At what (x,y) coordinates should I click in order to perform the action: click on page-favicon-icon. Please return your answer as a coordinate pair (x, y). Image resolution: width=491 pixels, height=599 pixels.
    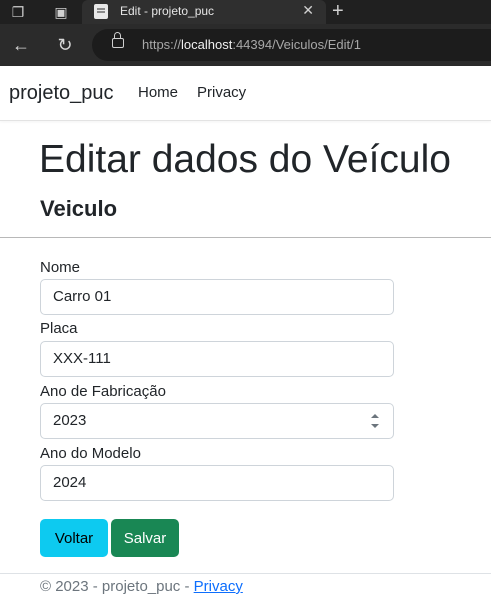
    Looking at the image, I should click on (101, 11).